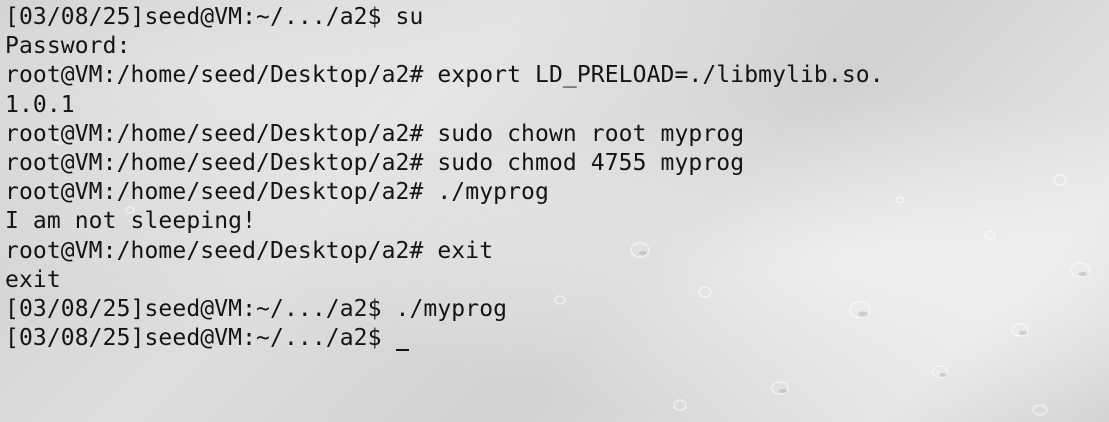 The width and height of the screenshot is (1109, 422). What do you see at coordinates (249, 250) in the screenshot?
I see `terminal-line: root@VM:/home/seed/Desktop/a2# exit` at bounding box center [249, 250].